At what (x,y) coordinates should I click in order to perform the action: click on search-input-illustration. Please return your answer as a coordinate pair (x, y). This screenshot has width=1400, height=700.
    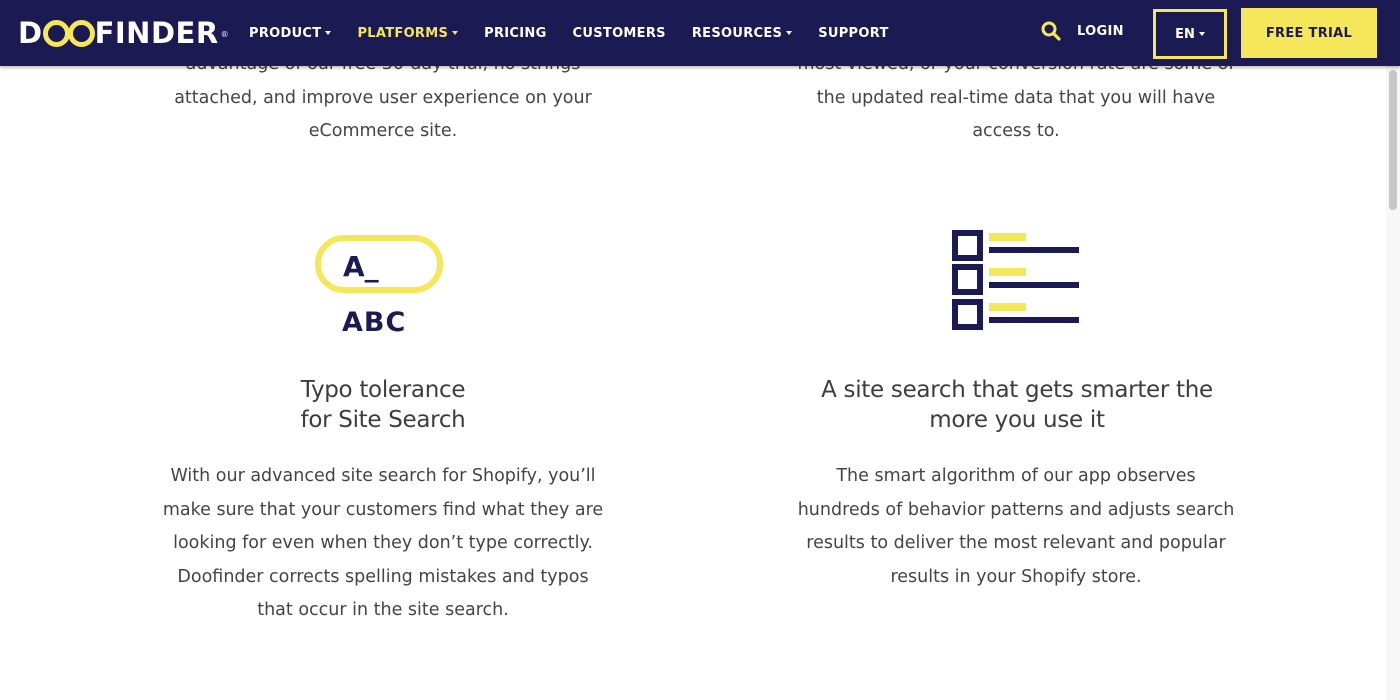
    Looking at the image, I should click on (379, 264).